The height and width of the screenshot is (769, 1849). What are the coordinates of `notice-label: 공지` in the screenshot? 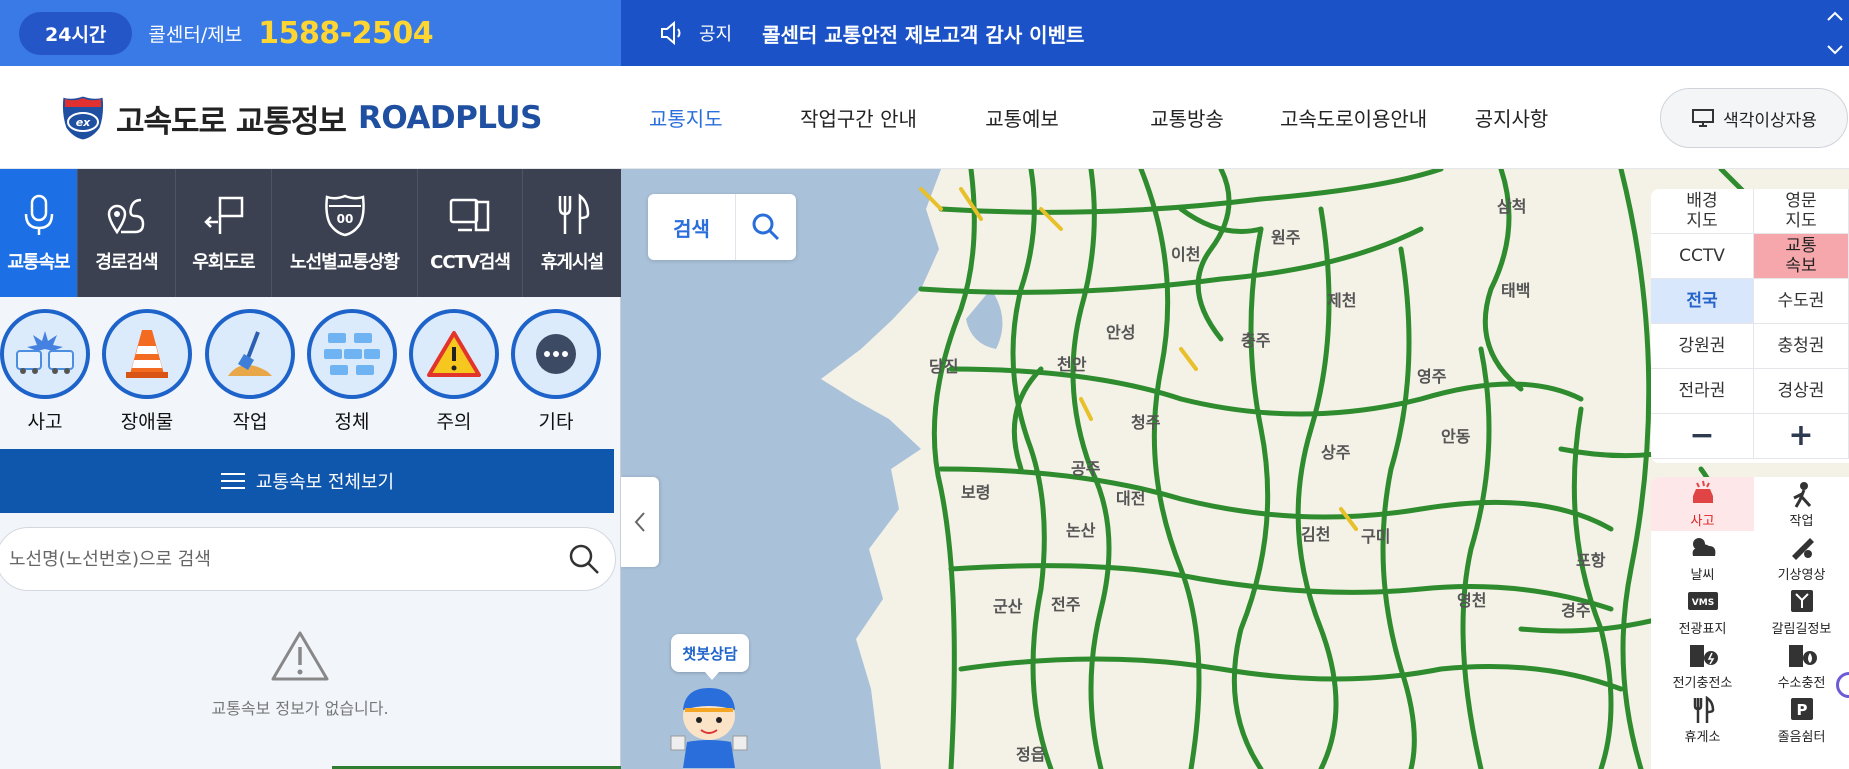 It's located at (716, 34).